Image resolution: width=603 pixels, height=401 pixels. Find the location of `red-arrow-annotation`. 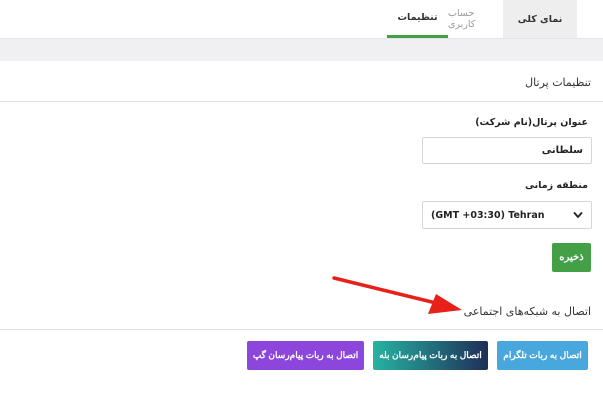

red-arrow-annotation is located at coordinates (397, 295).